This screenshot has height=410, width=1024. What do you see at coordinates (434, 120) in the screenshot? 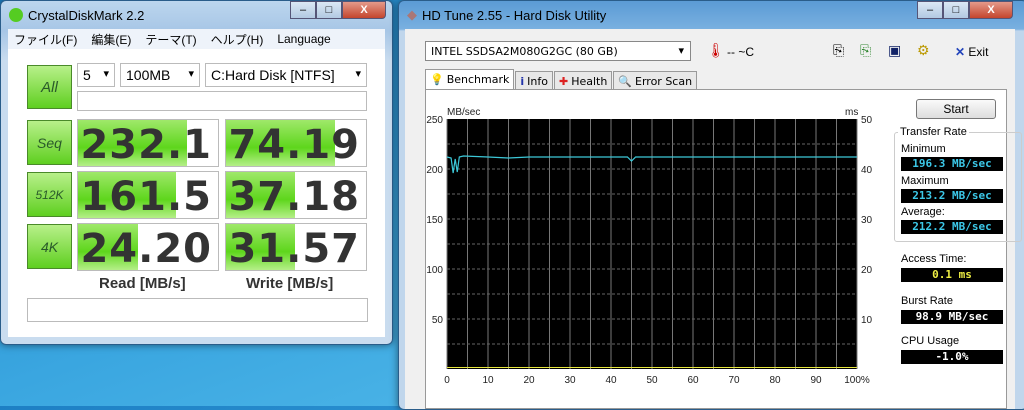
I see `y-tick-label: 250` at bounding box center [434, 120].